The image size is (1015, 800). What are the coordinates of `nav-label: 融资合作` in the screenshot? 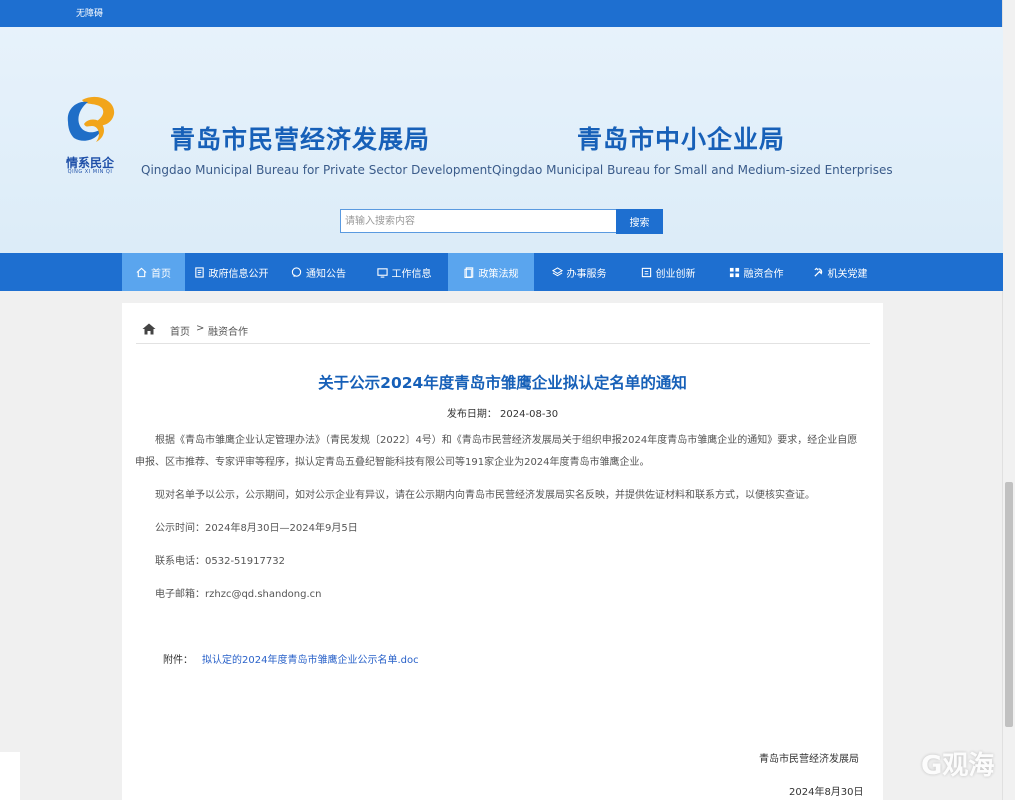 It's located at (763, 274).